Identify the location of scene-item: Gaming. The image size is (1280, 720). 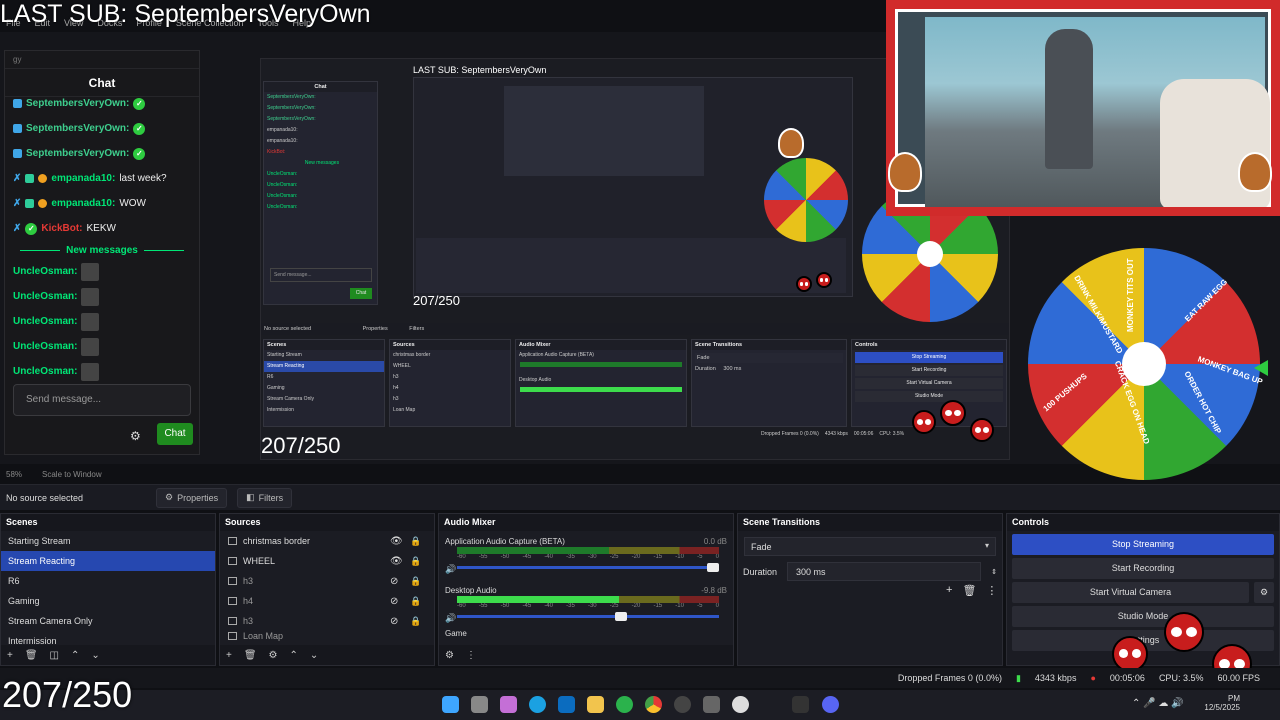
(108, 601).